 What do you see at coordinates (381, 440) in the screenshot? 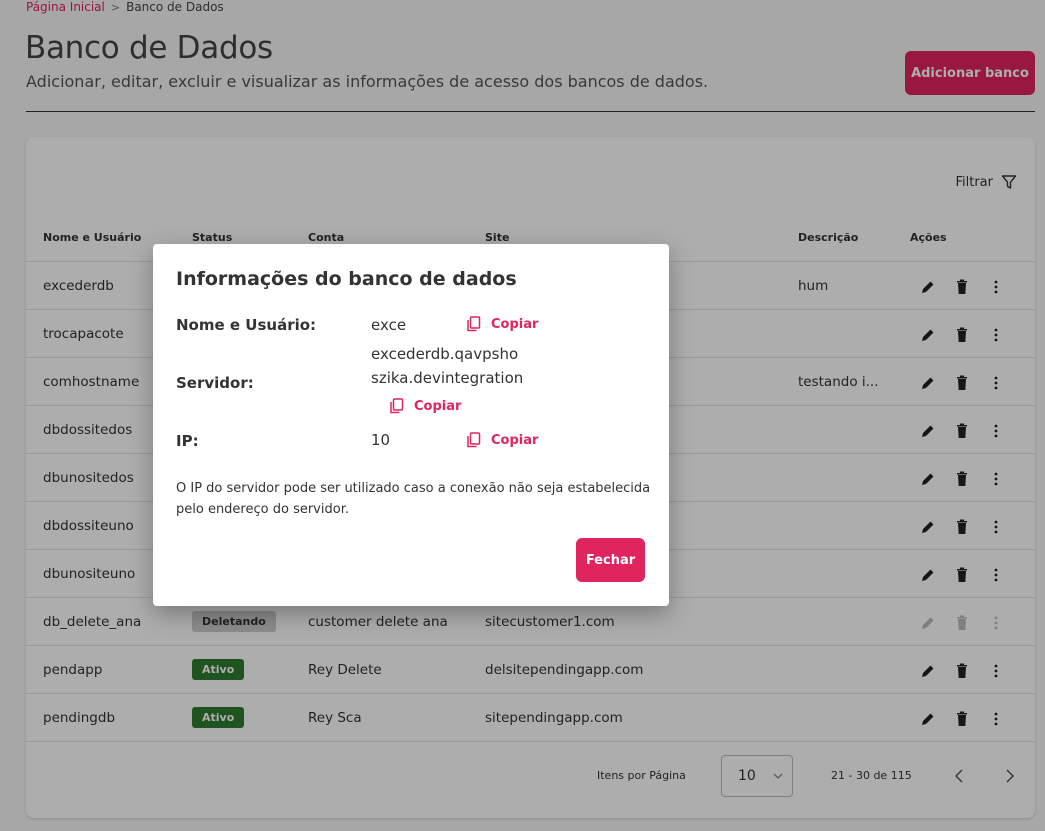
I see `modal-ip-value: 10` at bounding box center [381, 440].